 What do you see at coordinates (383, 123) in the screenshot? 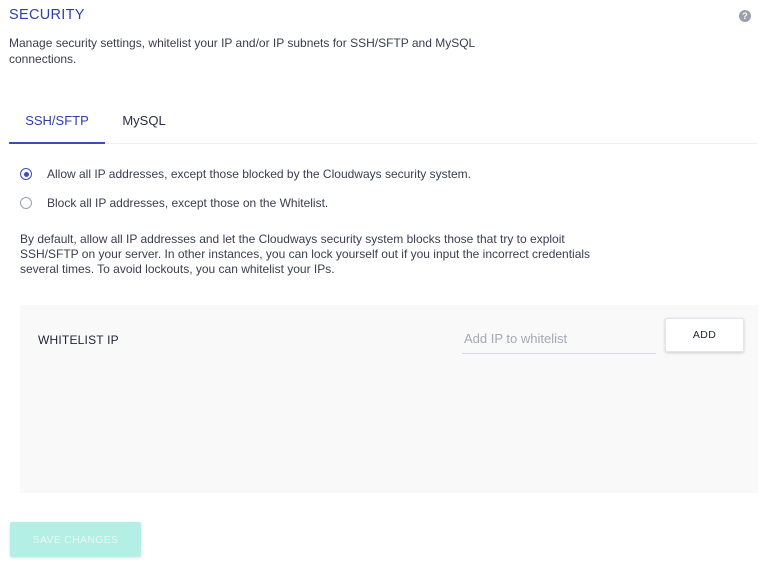
I see `tab-bar: SSH/SFTP MySQL` at bounding box center [383, 123].